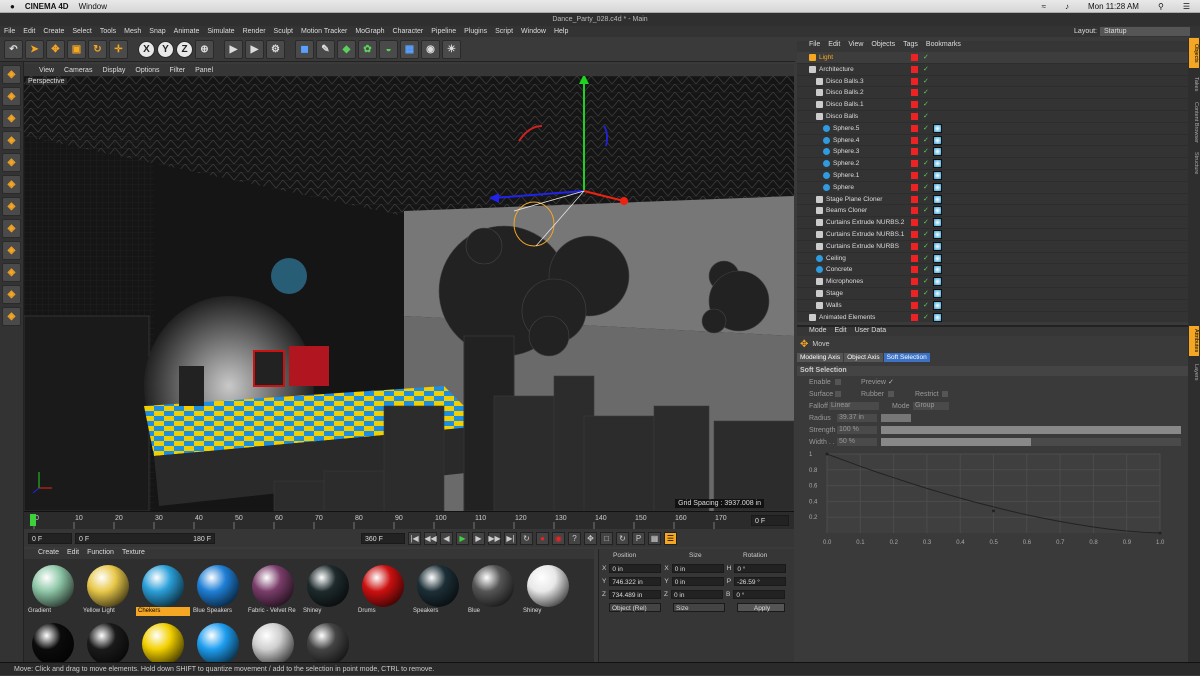  I want to click on prev-key-icon: ◀◀, so click(430, 538).